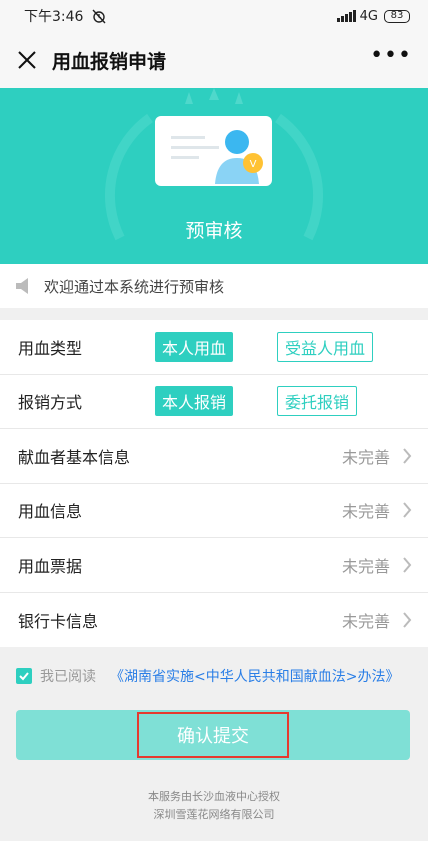 This screenshot has height=841, width=428. I want to click on hero-label: 预审核, so click(214, 231).